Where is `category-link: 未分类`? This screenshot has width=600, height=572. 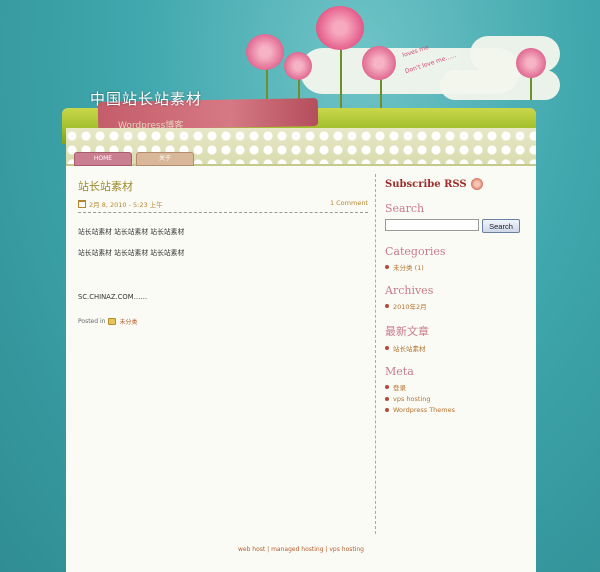 category-link: 未分类 is located at coordinates (128, 321).